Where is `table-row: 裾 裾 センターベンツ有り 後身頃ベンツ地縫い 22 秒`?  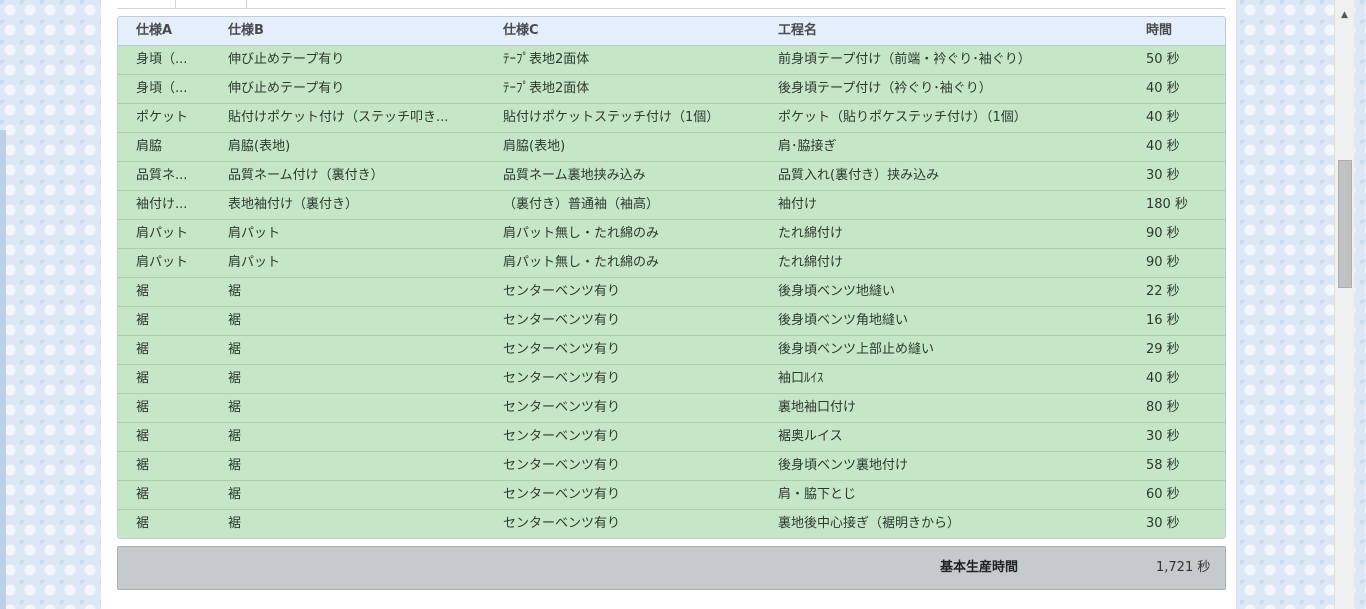 table-row: 裾 裾 センターベンツ有り 後身頃ベンツ地縫い 22 秒 is located at coordinates (671, 292).